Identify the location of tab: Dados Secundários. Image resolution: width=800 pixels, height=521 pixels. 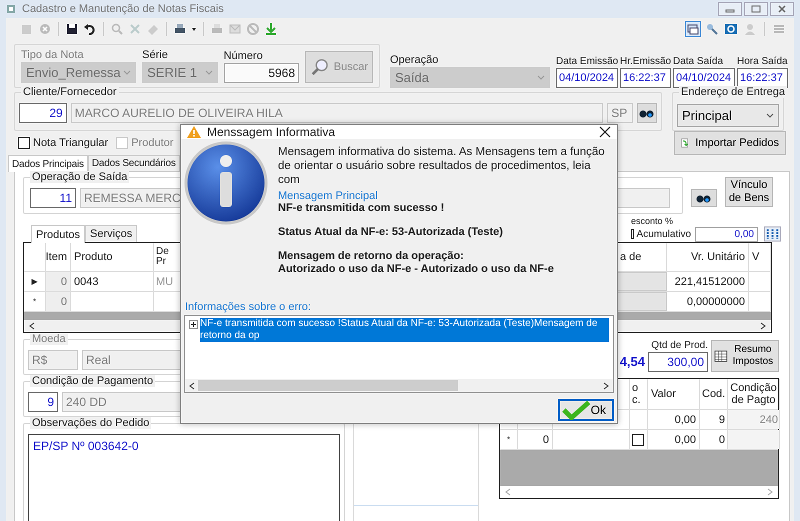
(134, 163).